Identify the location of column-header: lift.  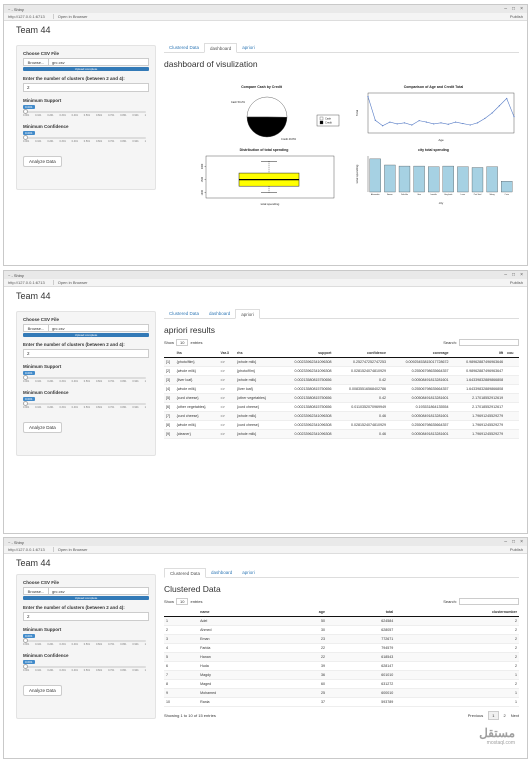
(478, 353).